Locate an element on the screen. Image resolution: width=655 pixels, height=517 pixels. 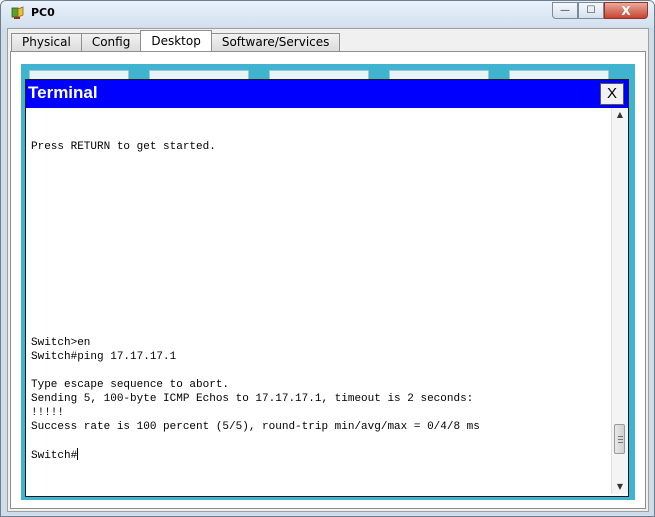
window-controls: — ☐ X is located at coordinates (600, 10).